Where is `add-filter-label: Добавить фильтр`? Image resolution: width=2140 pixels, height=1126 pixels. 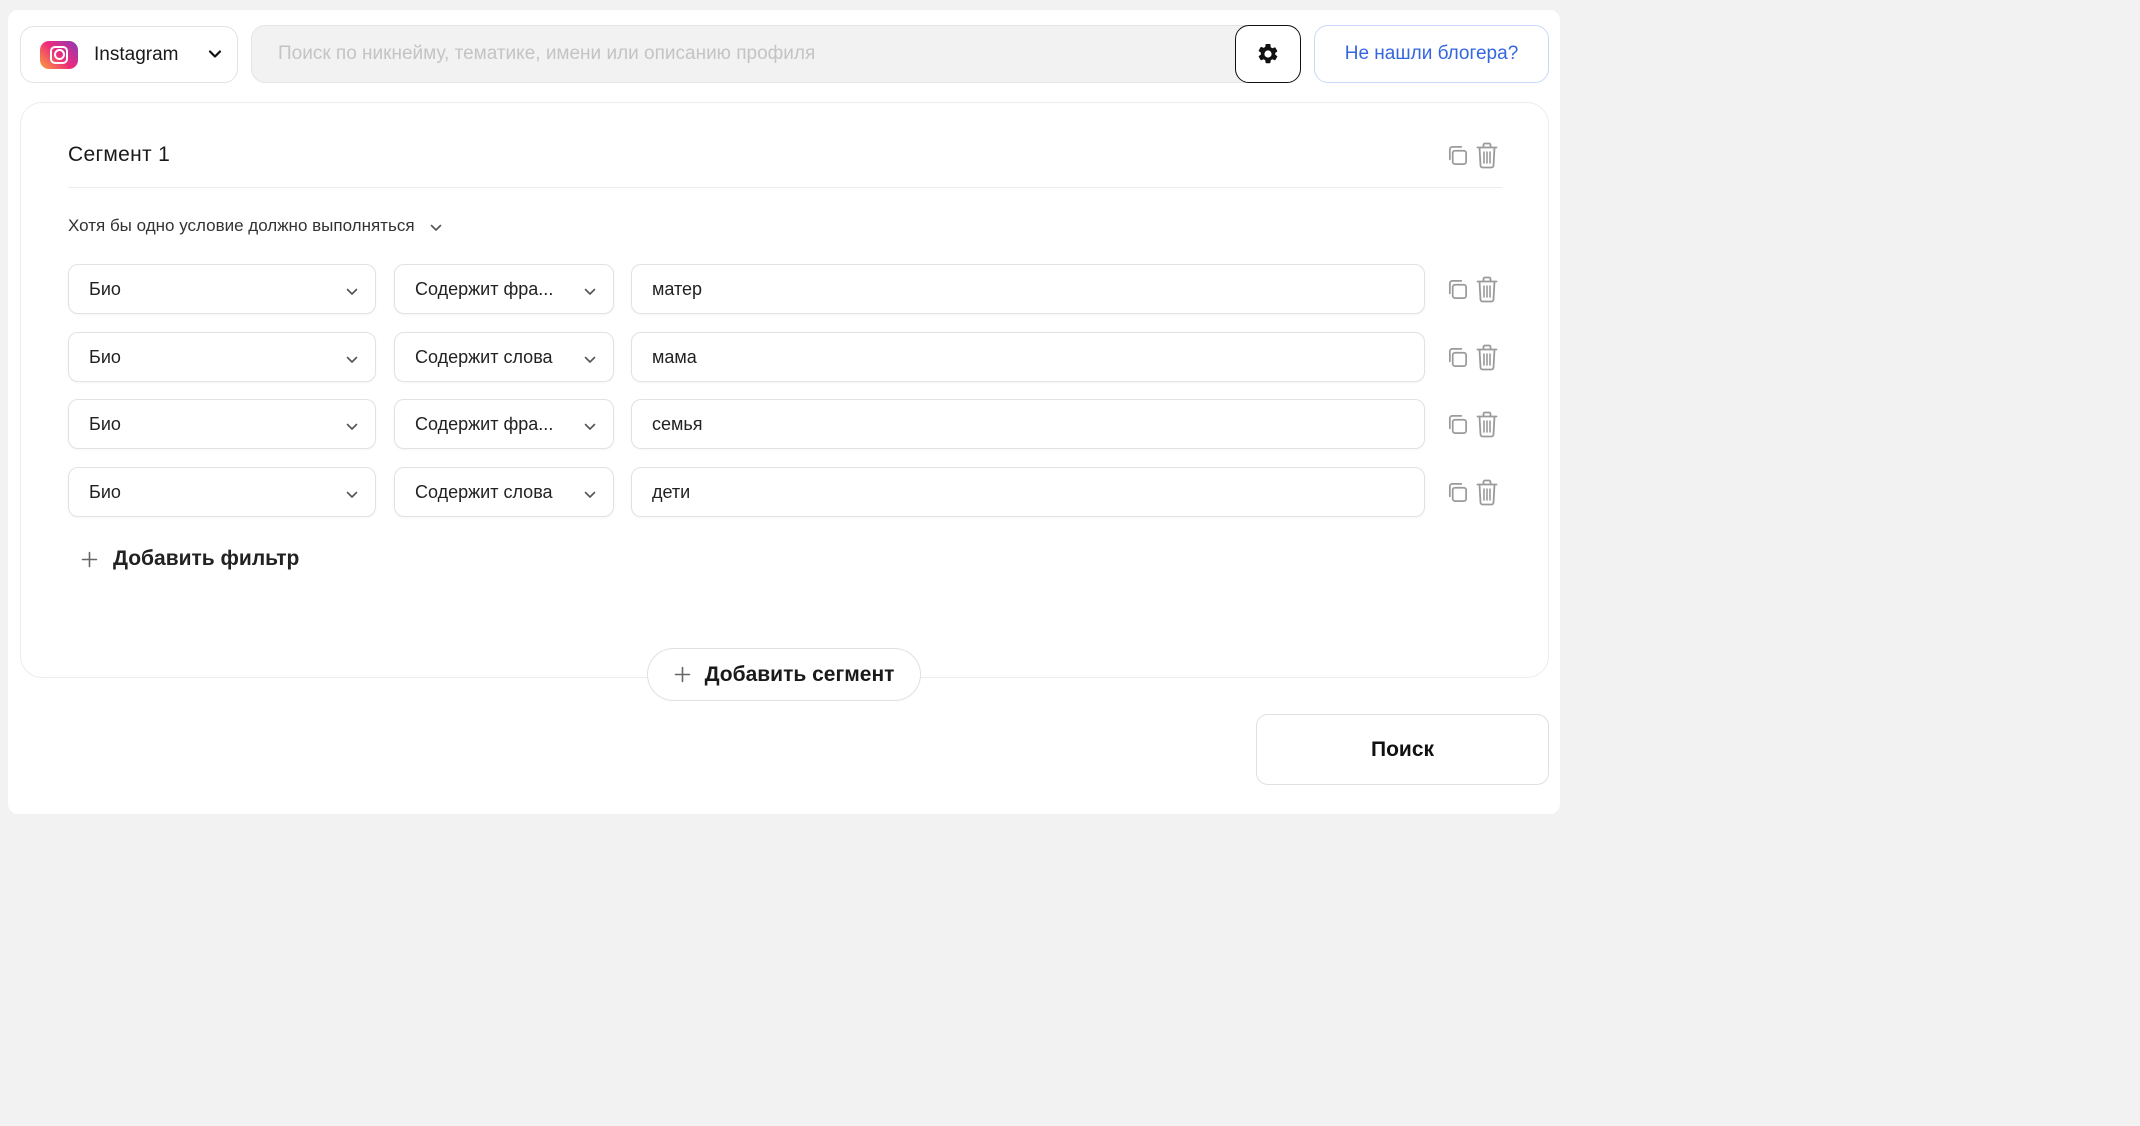 add-filter-label: Добавить фильтр is located at coordinates (206, 558).